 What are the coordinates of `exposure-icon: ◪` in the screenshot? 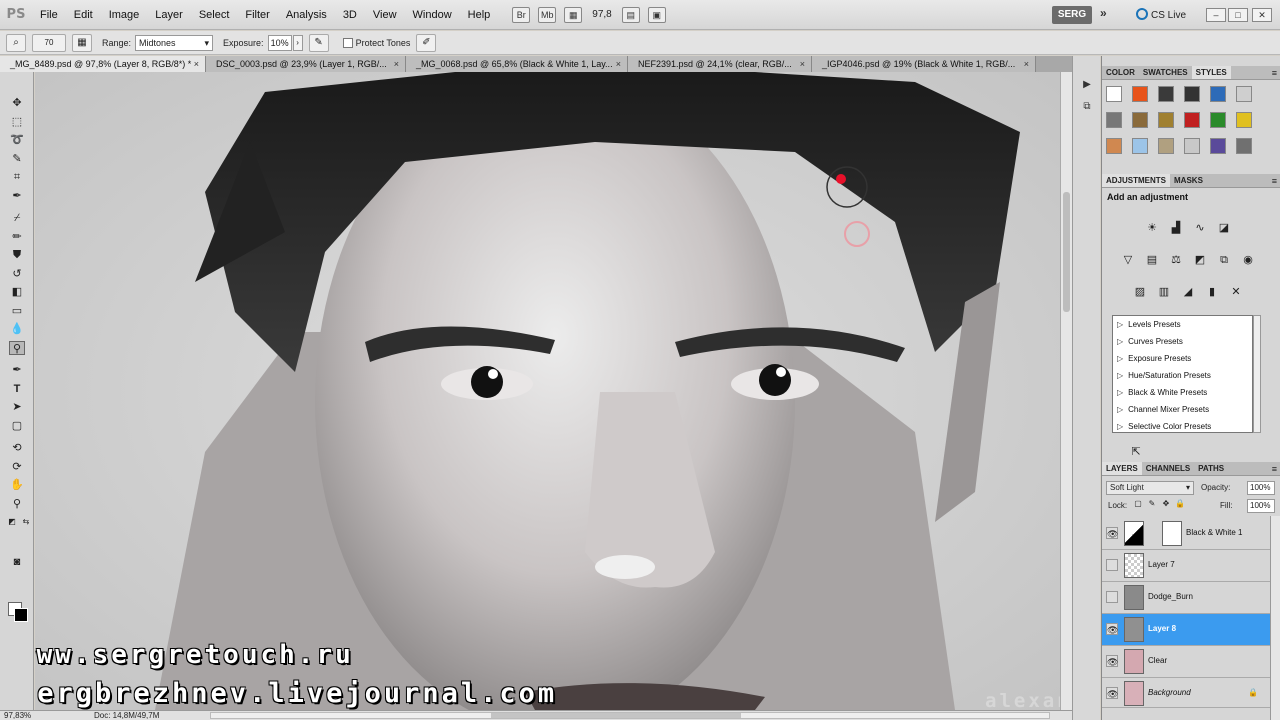 It's located at (1224, 228).